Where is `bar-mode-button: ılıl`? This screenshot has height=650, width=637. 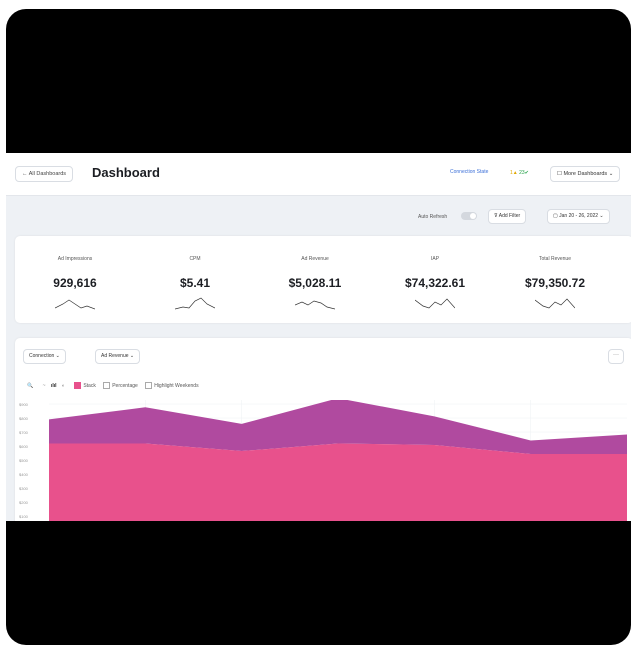
bar-mode-button: ılıl is located at coordinates (54, 386).